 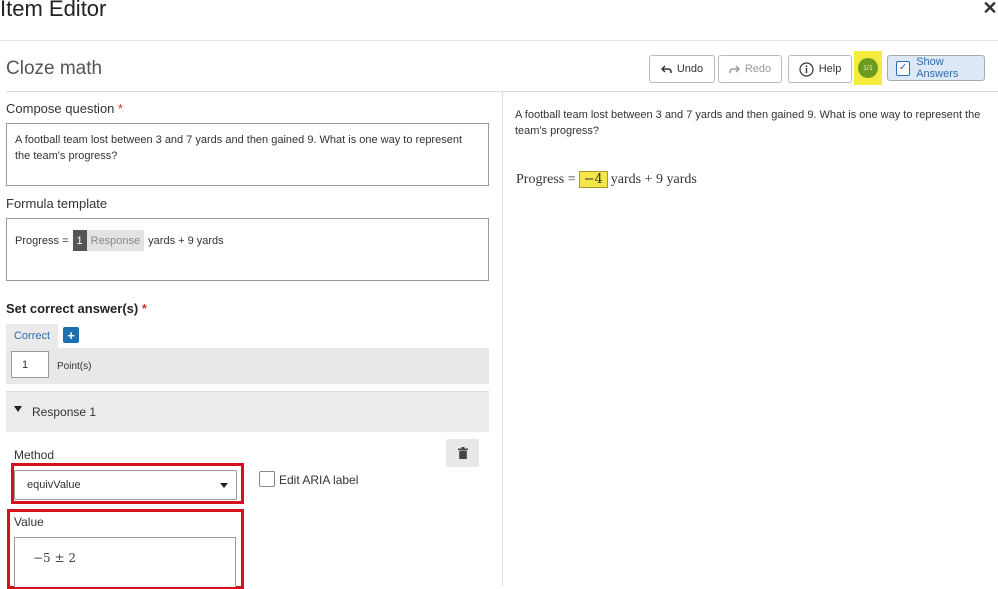 What do you see at coordinates (42, 240) in the screenshot?
I see `template-prefix: Progress =` at bounding box center [42, 240].